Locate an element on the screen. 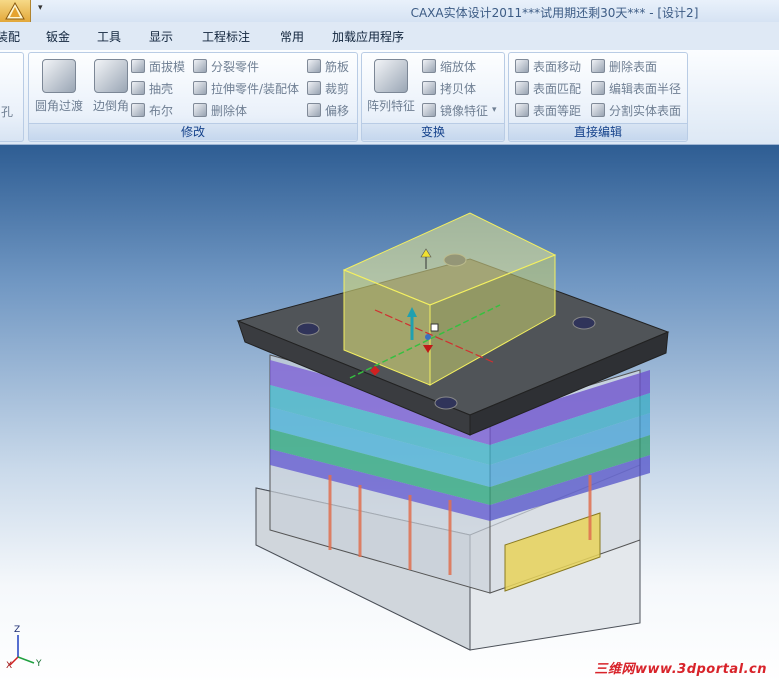 This screenshot has height=683, width=779. shell-button: 抽壳 is located at coordinates (152, 88).